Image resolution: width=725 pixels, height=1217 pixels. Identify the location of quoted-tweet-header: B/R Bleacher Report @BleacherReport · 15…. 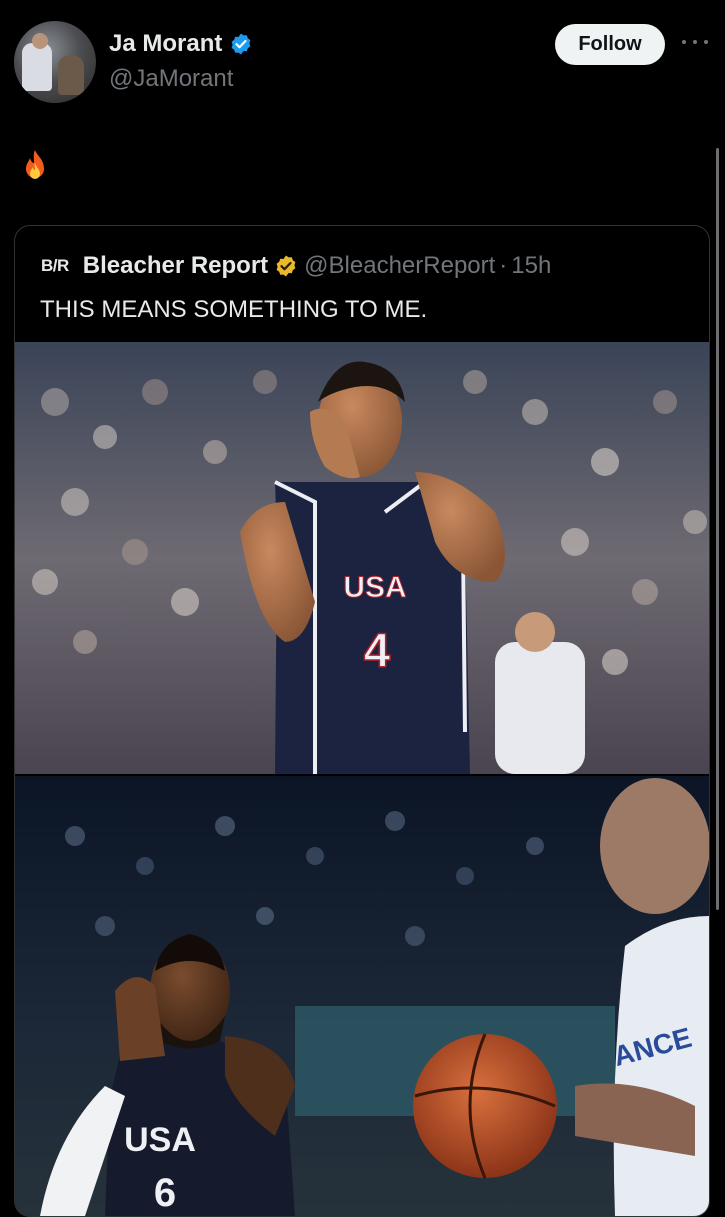
(296, 266).